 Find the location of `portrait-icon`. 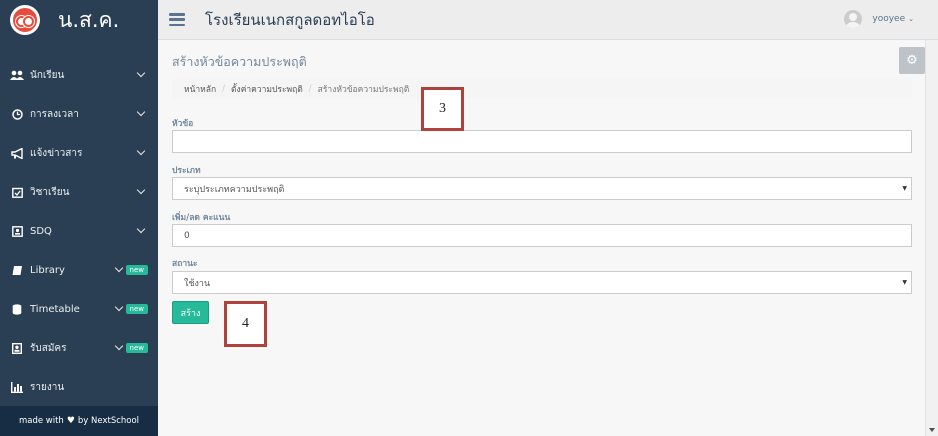

portrait-icon is located at coordinates (17, 348).